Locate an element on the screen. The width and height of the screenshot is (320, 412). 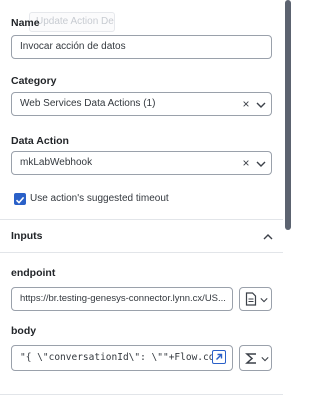
name-input-value: Invocar acción de datos is located at coordinates (73, 46).